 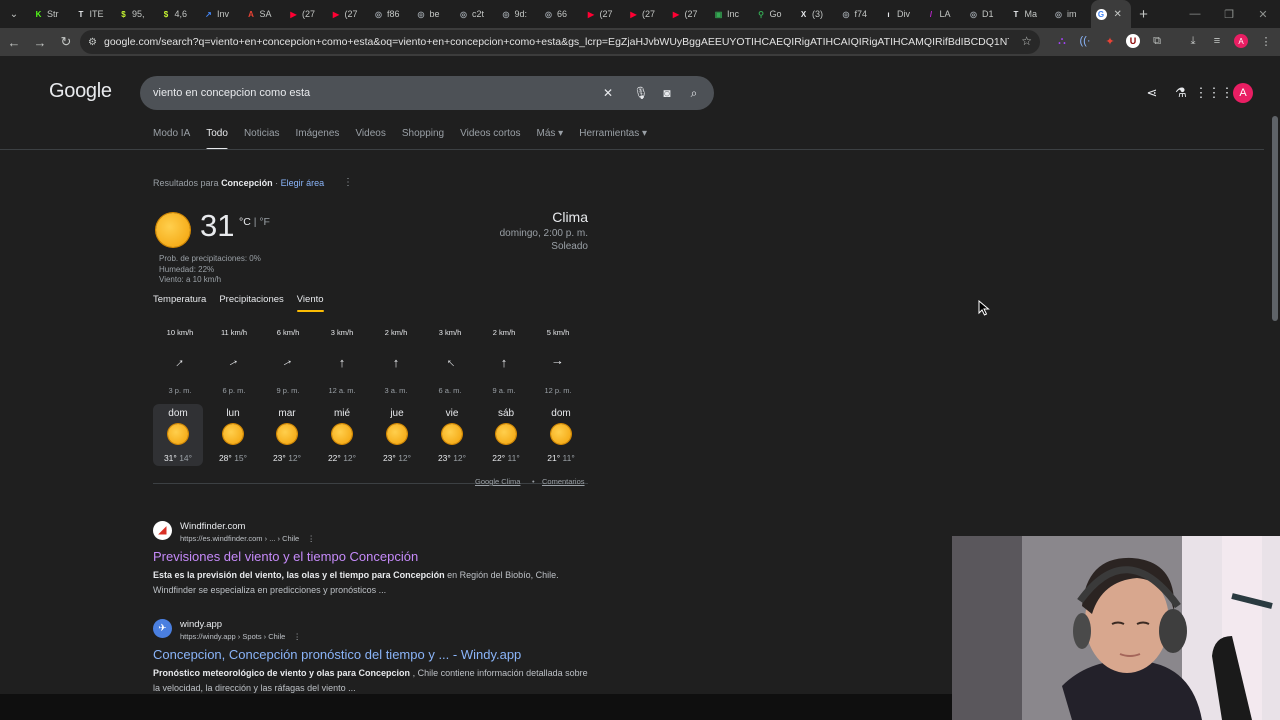 What do you see at coordinates (1133, 41) in the screenshot?
I see `ublock-icon: U` at bounding box center [1133, 41].